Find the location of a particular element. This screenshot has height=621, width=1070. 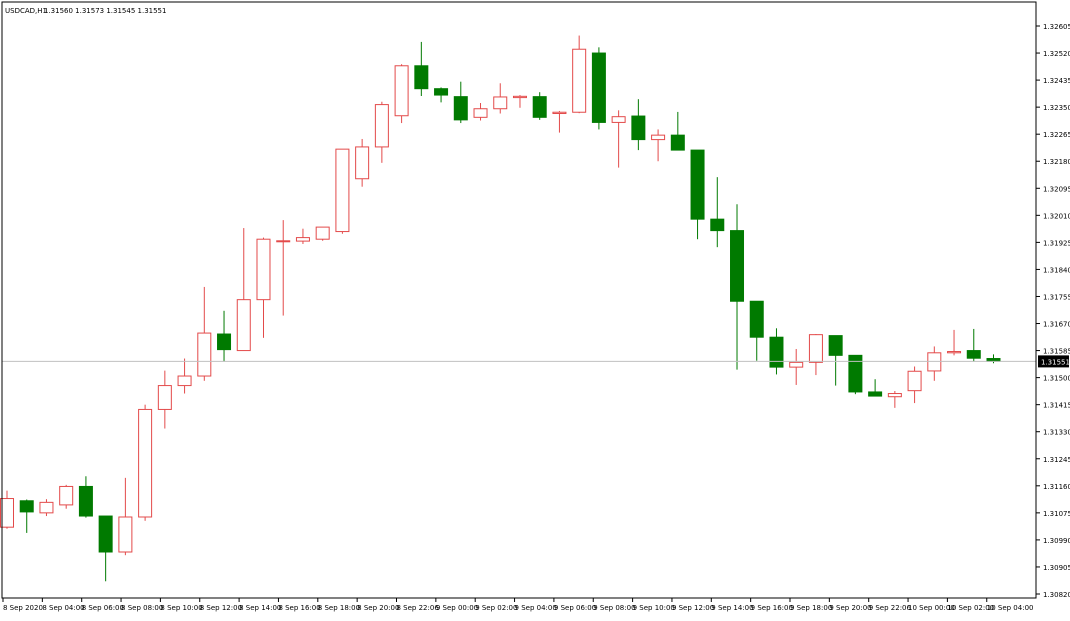

y-tick-label: 1.32095 is located at coordinates (1056, 189).